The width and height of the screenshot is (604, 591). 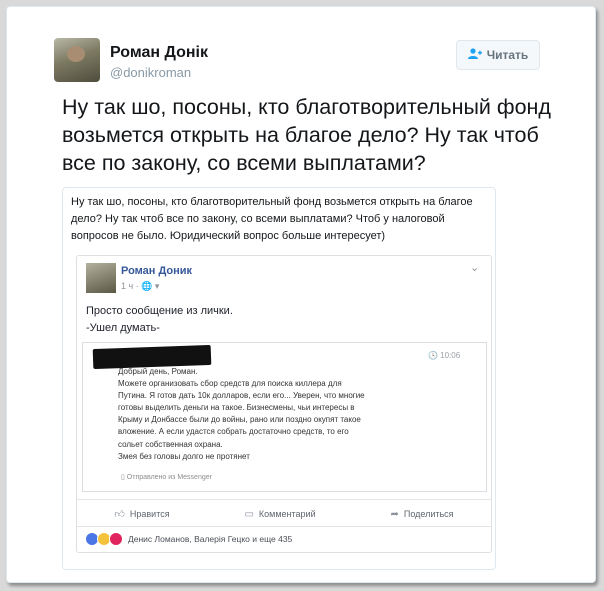 I want to click on share-action: ➦ Поделиться, so click(x=421, y=514).